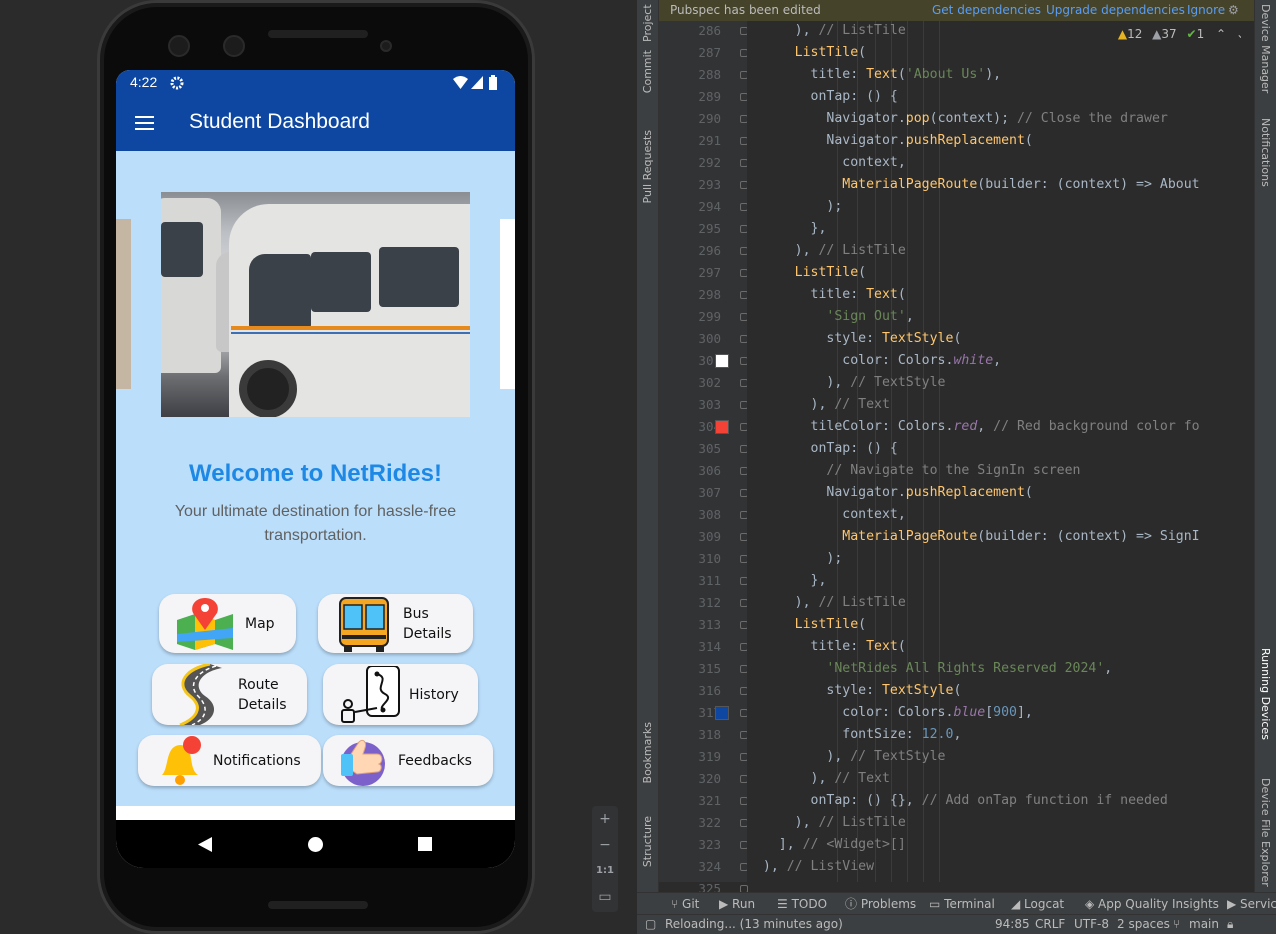 The height and width of the screenshot is (934, 1276). I want to click on code-line: onTap: () {, so click(822, 449).